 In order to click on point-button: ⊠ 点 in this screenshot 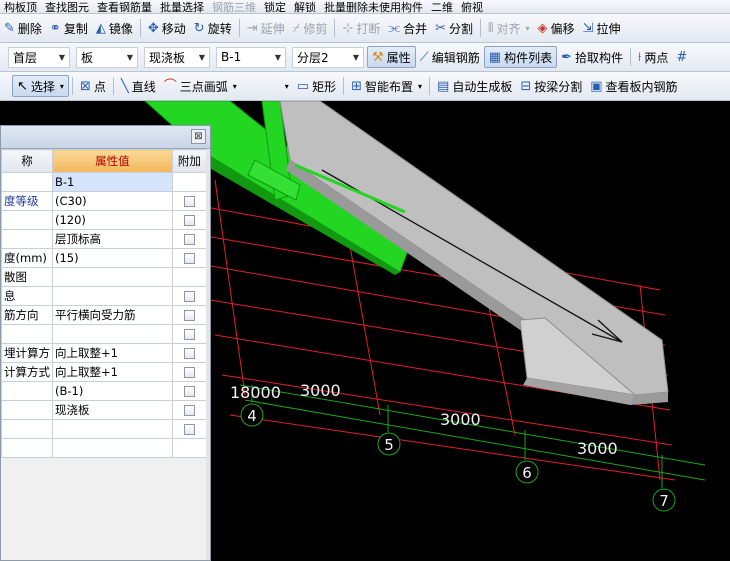, I will do `click(93, 86)`.